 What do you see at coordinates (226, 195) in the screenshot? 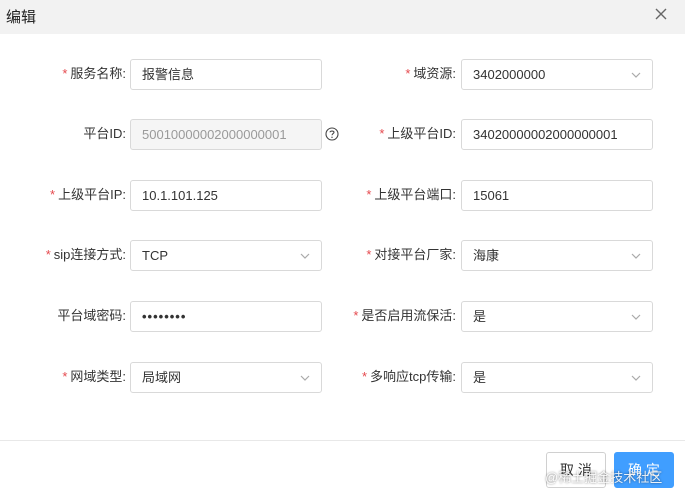
I see `upper-platform-ip-input: 10.1.101.125` at bounding box center [226, 195].